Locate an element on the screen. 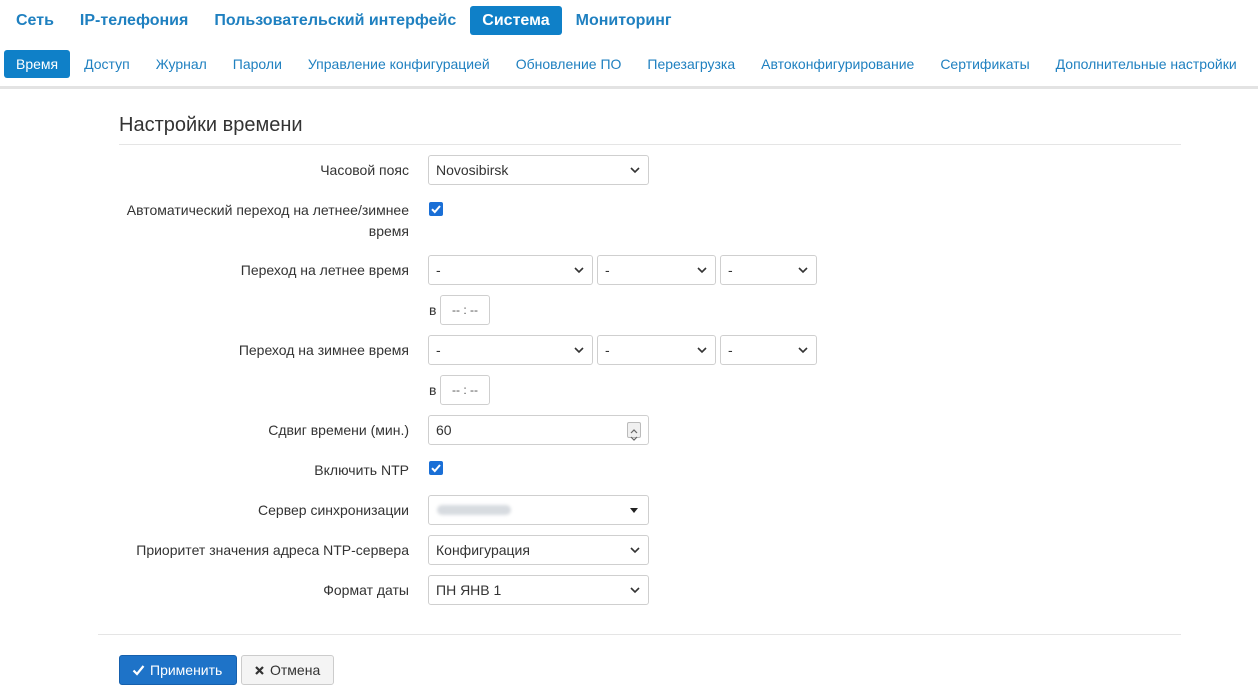 The height and width of the screenshot is (691, 1258). date-format-value: ПН ЯНВ 1 is located at coordinates (469, 590).